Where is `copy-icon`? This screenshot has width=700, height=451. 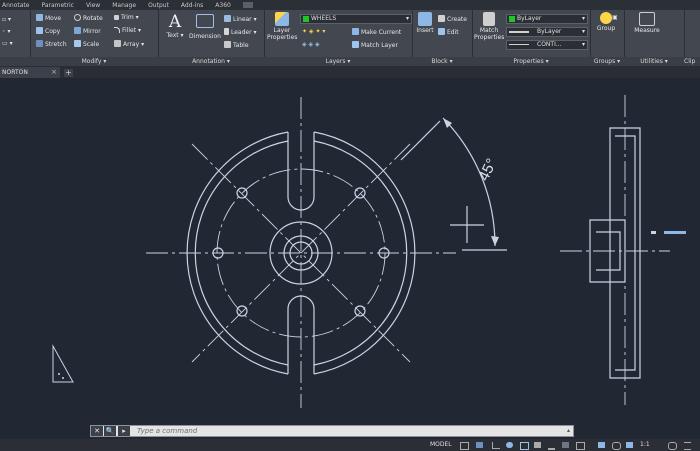 copy-icon is located at coordinates (39, 30).